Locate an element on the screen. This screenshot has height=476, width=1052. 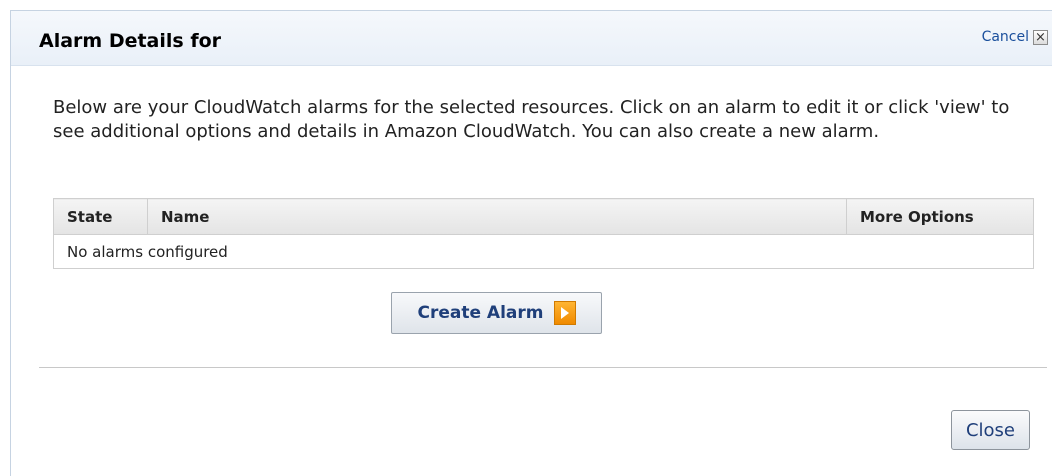
footer-divider is located at coordinates (543, 367).